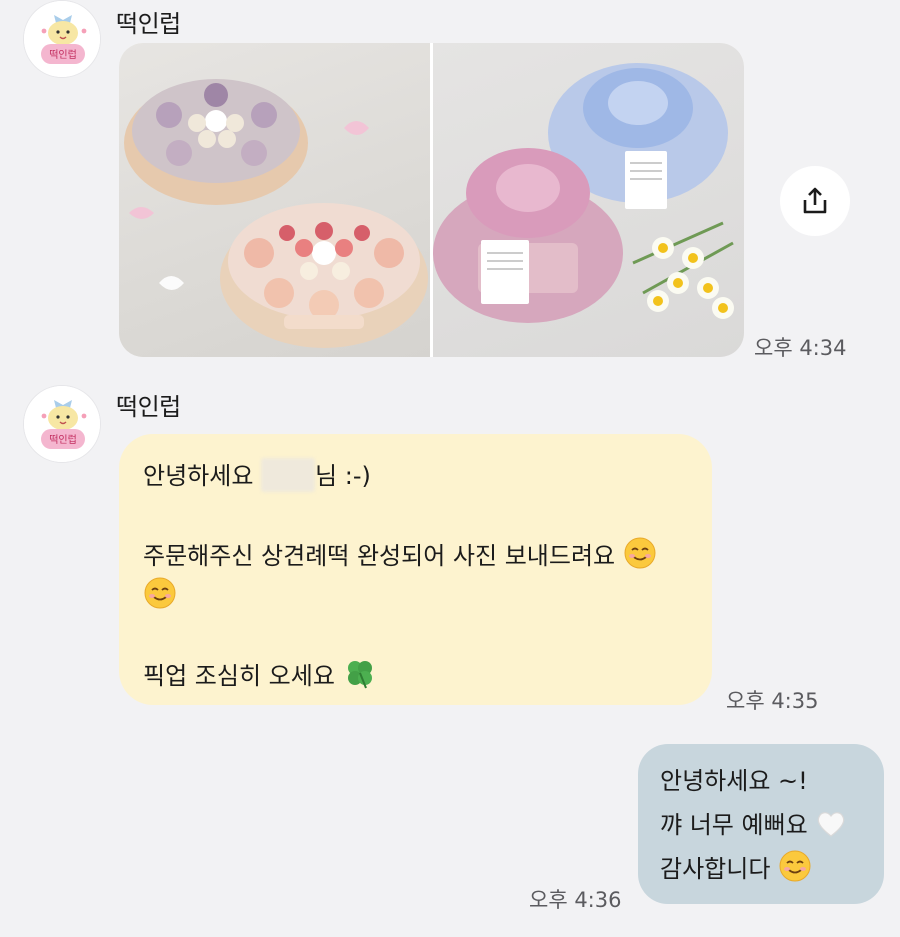  What do you see at coordinates (276, 213) in the screenshot?
I see `rice-cake-boxes-image` at bounding box center [276, 213].